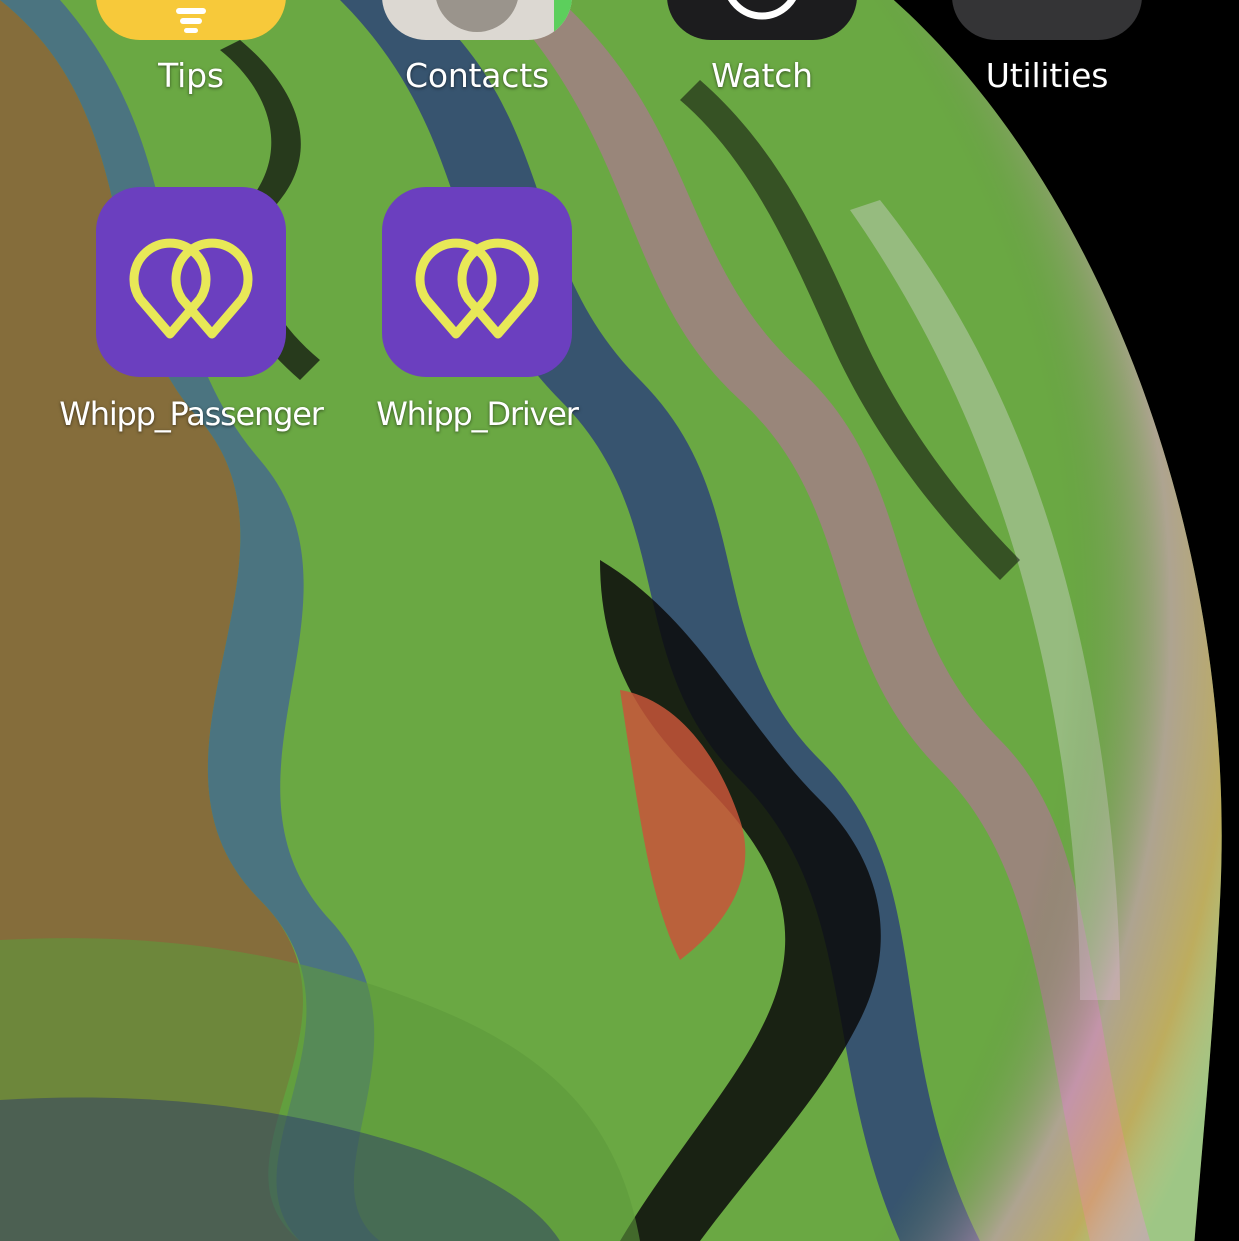 Image resolution: width=1239 pixels, height=1241 pixels. I want to click on app-whipp-passenger: Whipp_Passenger, so click(191, 317).